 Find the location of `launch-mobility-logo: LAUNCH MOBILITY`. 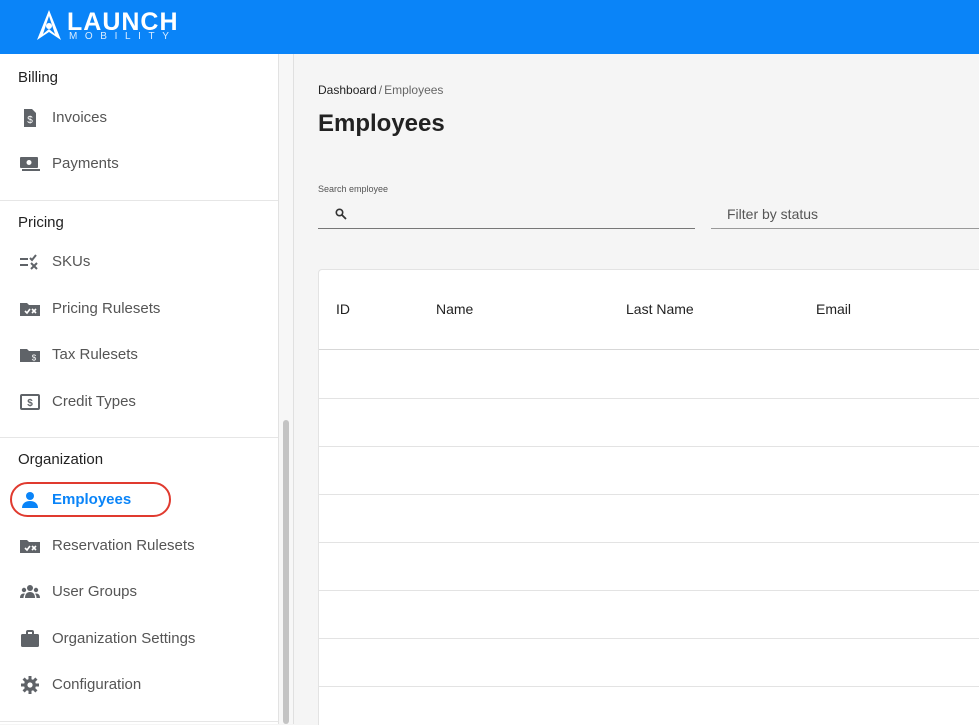

launch-mobility-logo: LAUNCH MOBILITY is located at coordinates (113, 26).